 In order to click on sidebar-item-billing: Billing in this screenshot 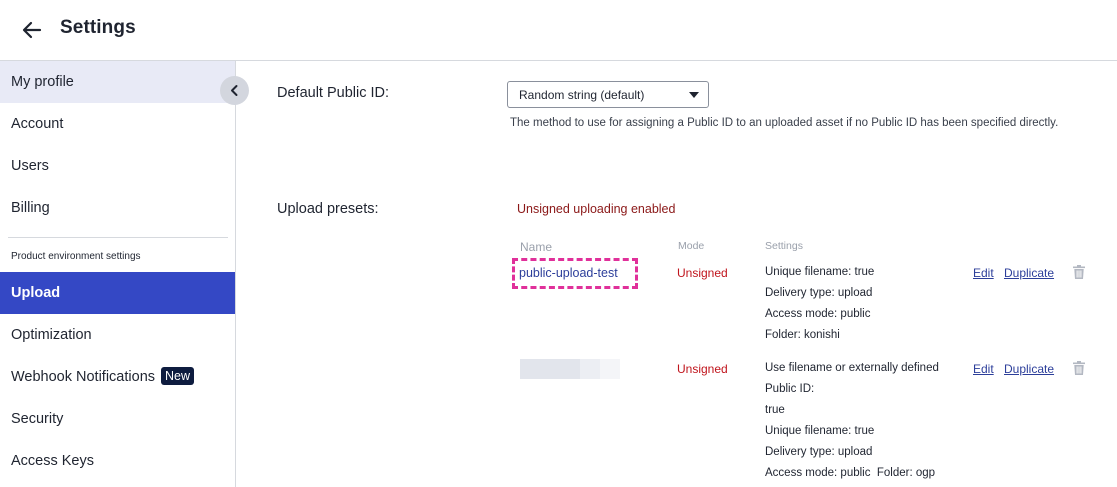, I will do `click(117, 208)`.